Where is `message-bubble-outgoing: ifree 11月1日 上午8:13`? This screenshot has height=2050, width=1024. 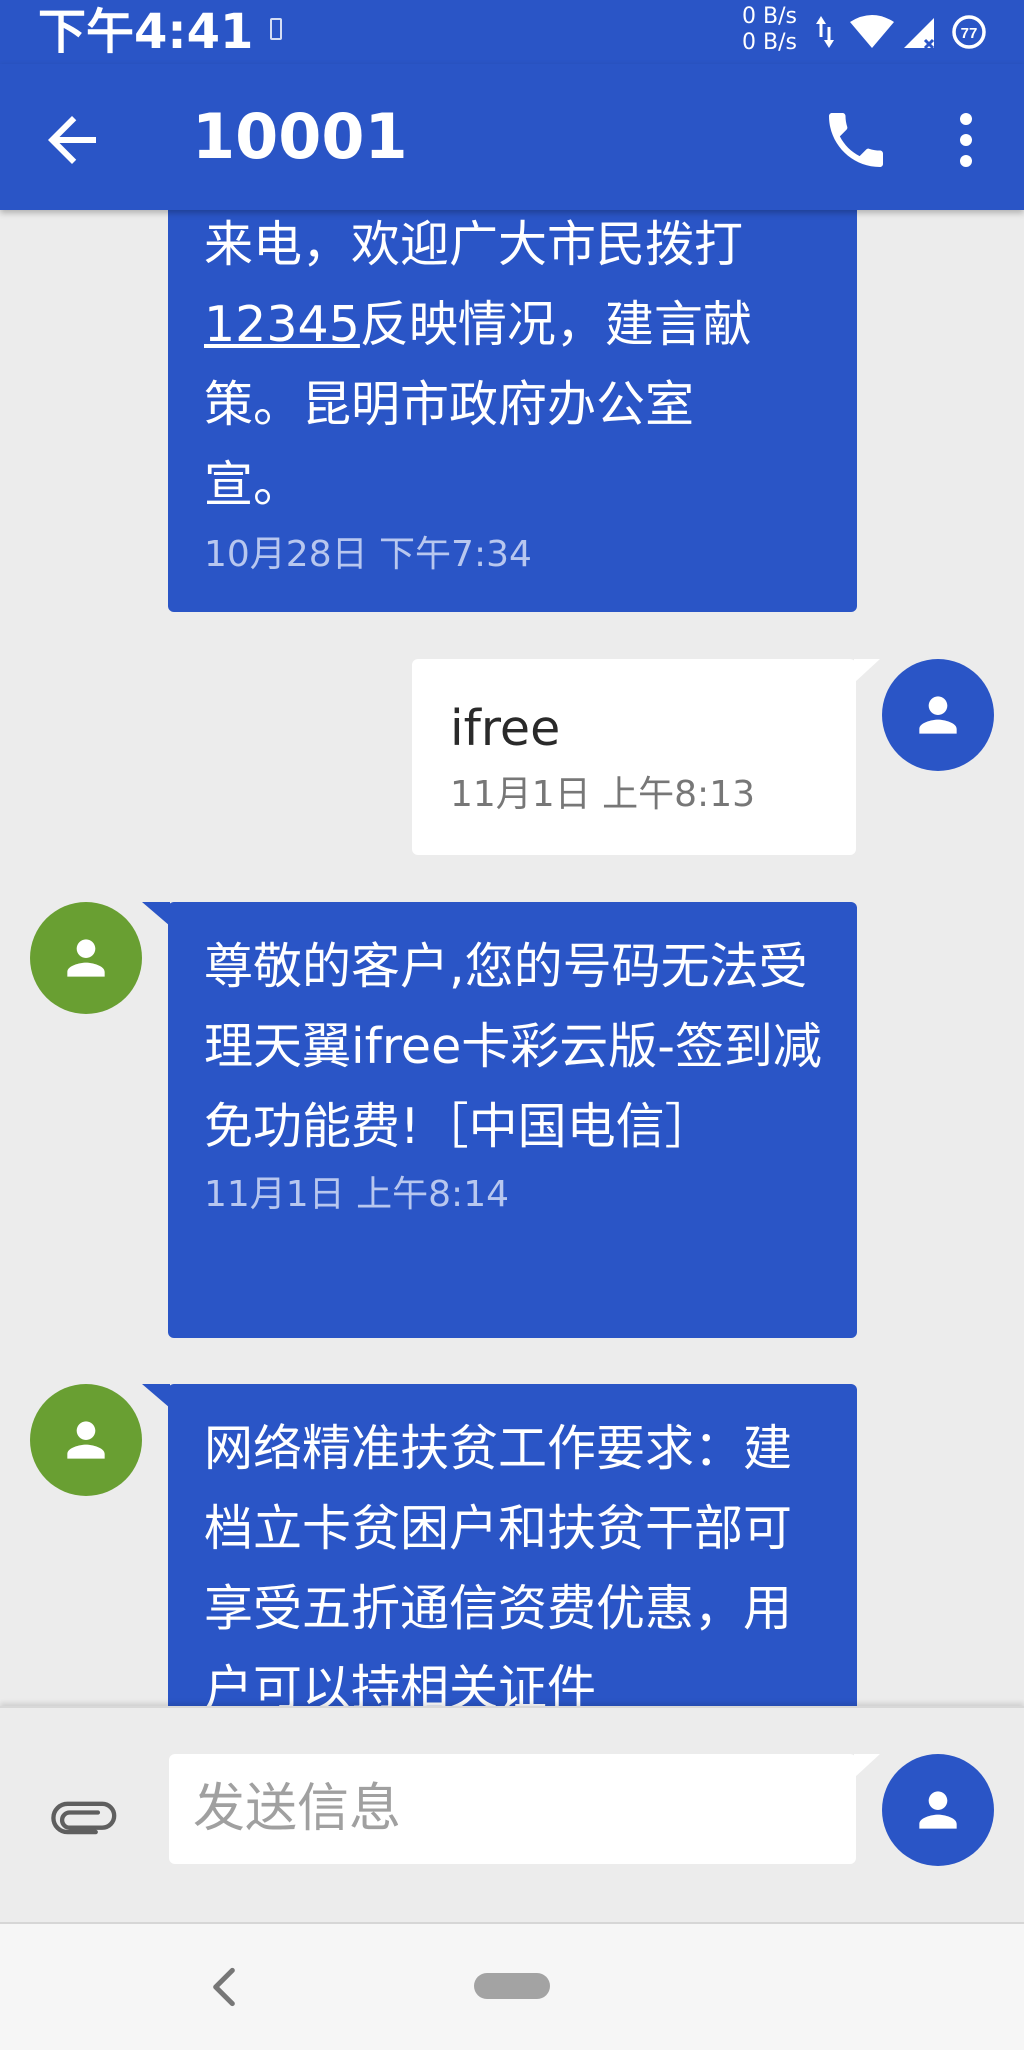 message-bubble-outgoing: ifree 11月1日 上午8:13 is located at coordinates (634, 757).